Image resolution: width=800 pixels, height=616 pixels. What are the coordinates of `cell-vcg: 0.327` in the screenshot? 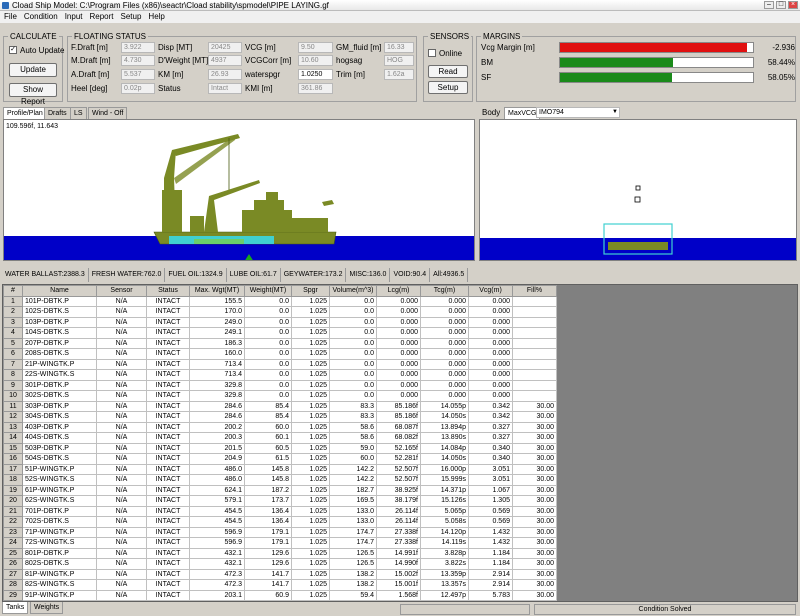 It's located at (490, 438).